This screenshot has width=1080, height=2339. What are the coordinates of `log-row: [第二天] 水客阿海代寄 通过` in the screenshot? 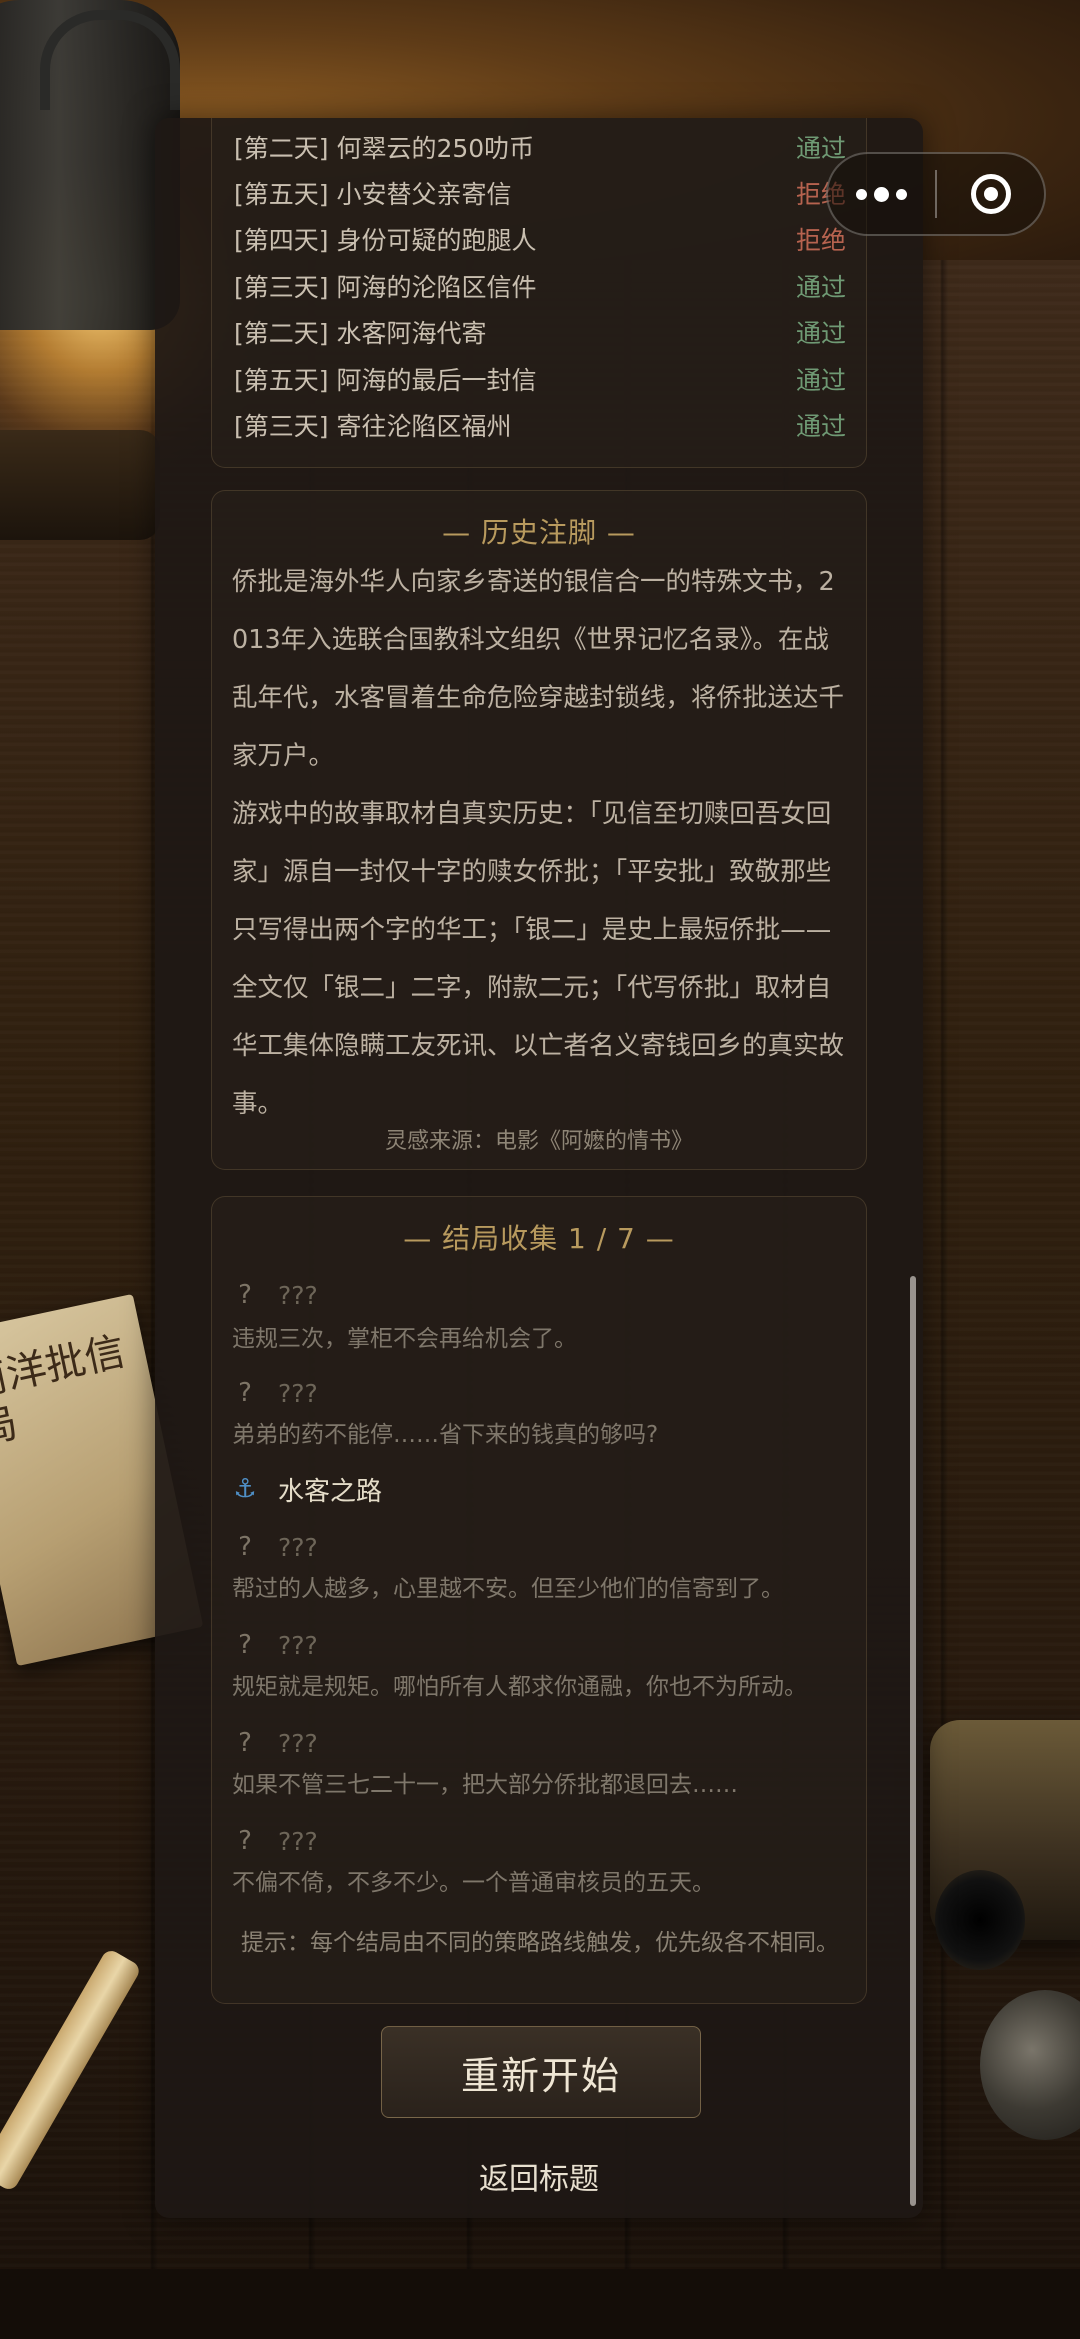 It's located at (540, 332).